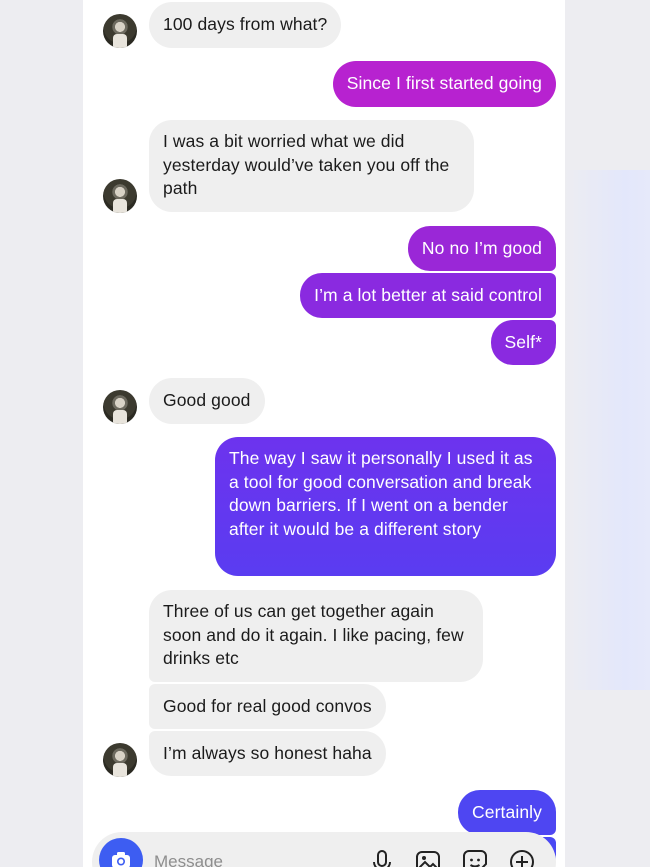 The width and height of the screenshot is (650, 867). What do you see at coordinates (267, 706) in the screenshot?
I see `message-incoming: Good for real good convos` at bounding box center [267, 706].